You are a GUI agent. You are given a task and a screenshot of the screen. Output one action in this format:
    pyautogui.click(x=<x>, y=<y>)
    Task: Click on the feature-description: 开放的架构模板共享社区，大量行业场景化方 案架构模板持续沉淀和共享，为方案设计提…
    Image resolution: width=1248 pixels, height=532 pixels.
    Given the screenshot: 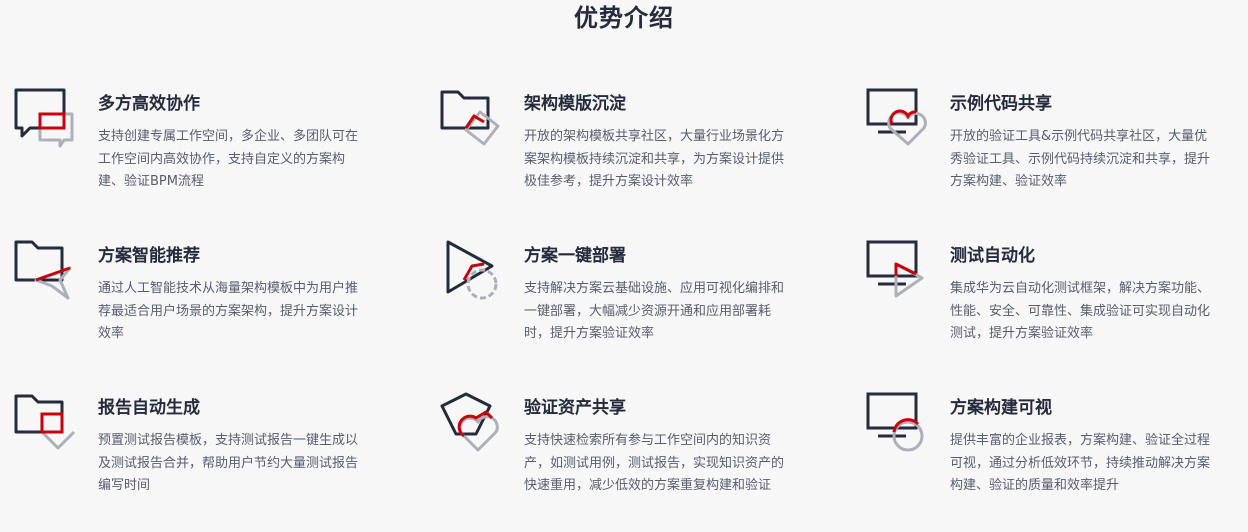 What is the action you would take?
    pyautogui.click(x=654, y=159)
    